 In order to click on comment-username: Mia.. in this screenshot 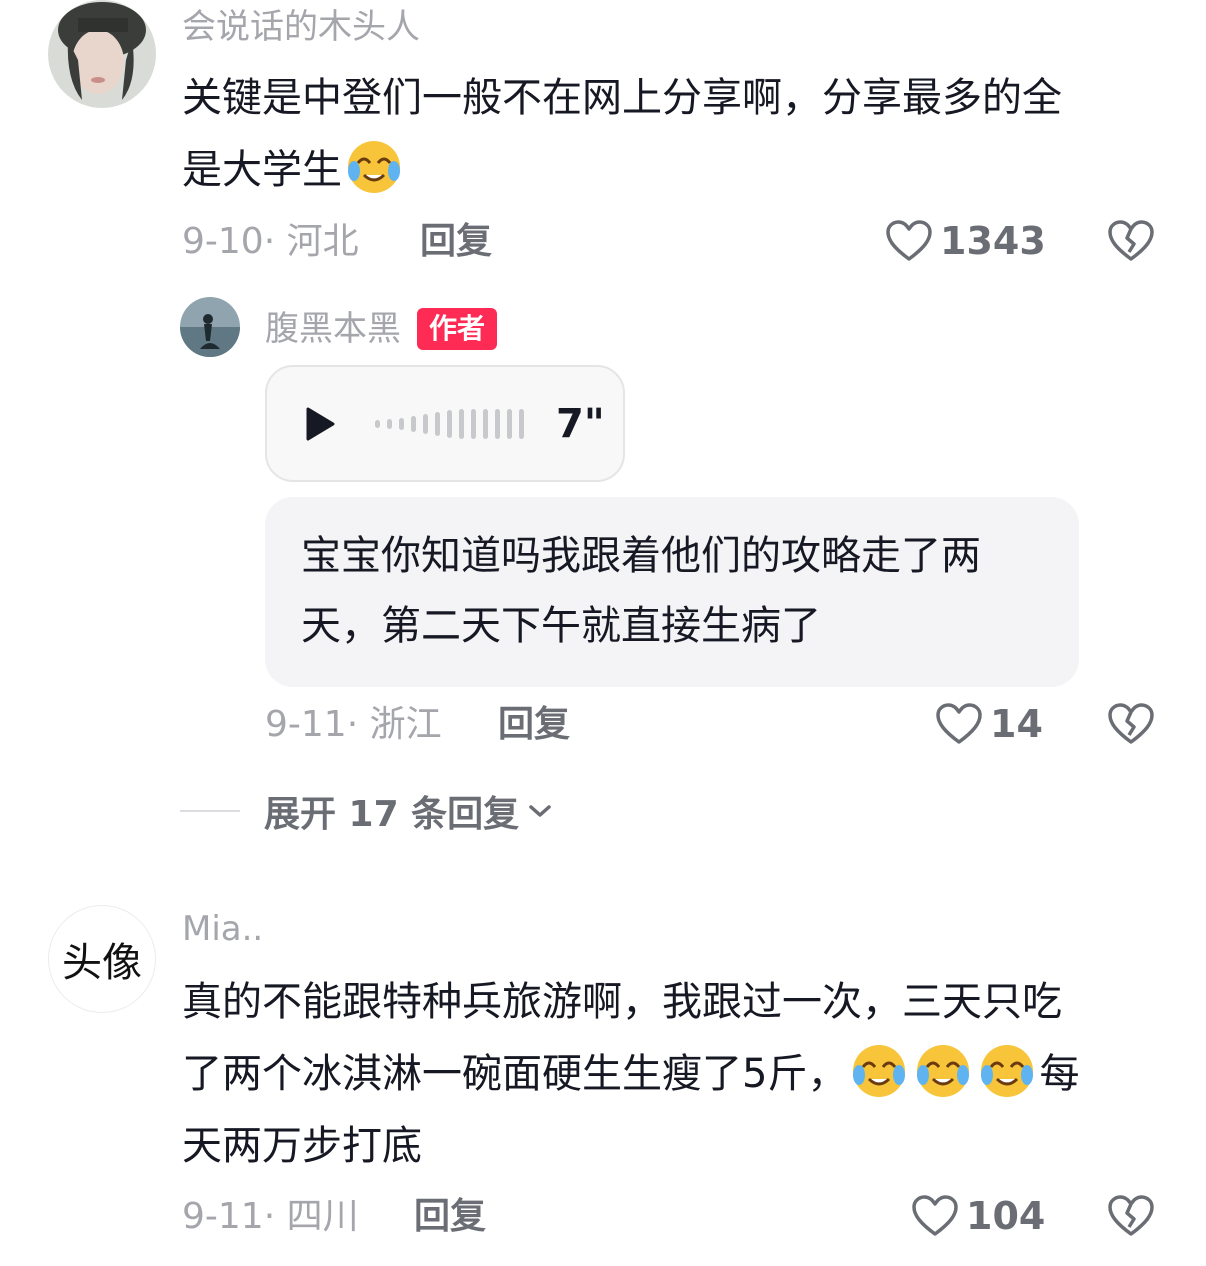, I will do `click(222, 929)`.